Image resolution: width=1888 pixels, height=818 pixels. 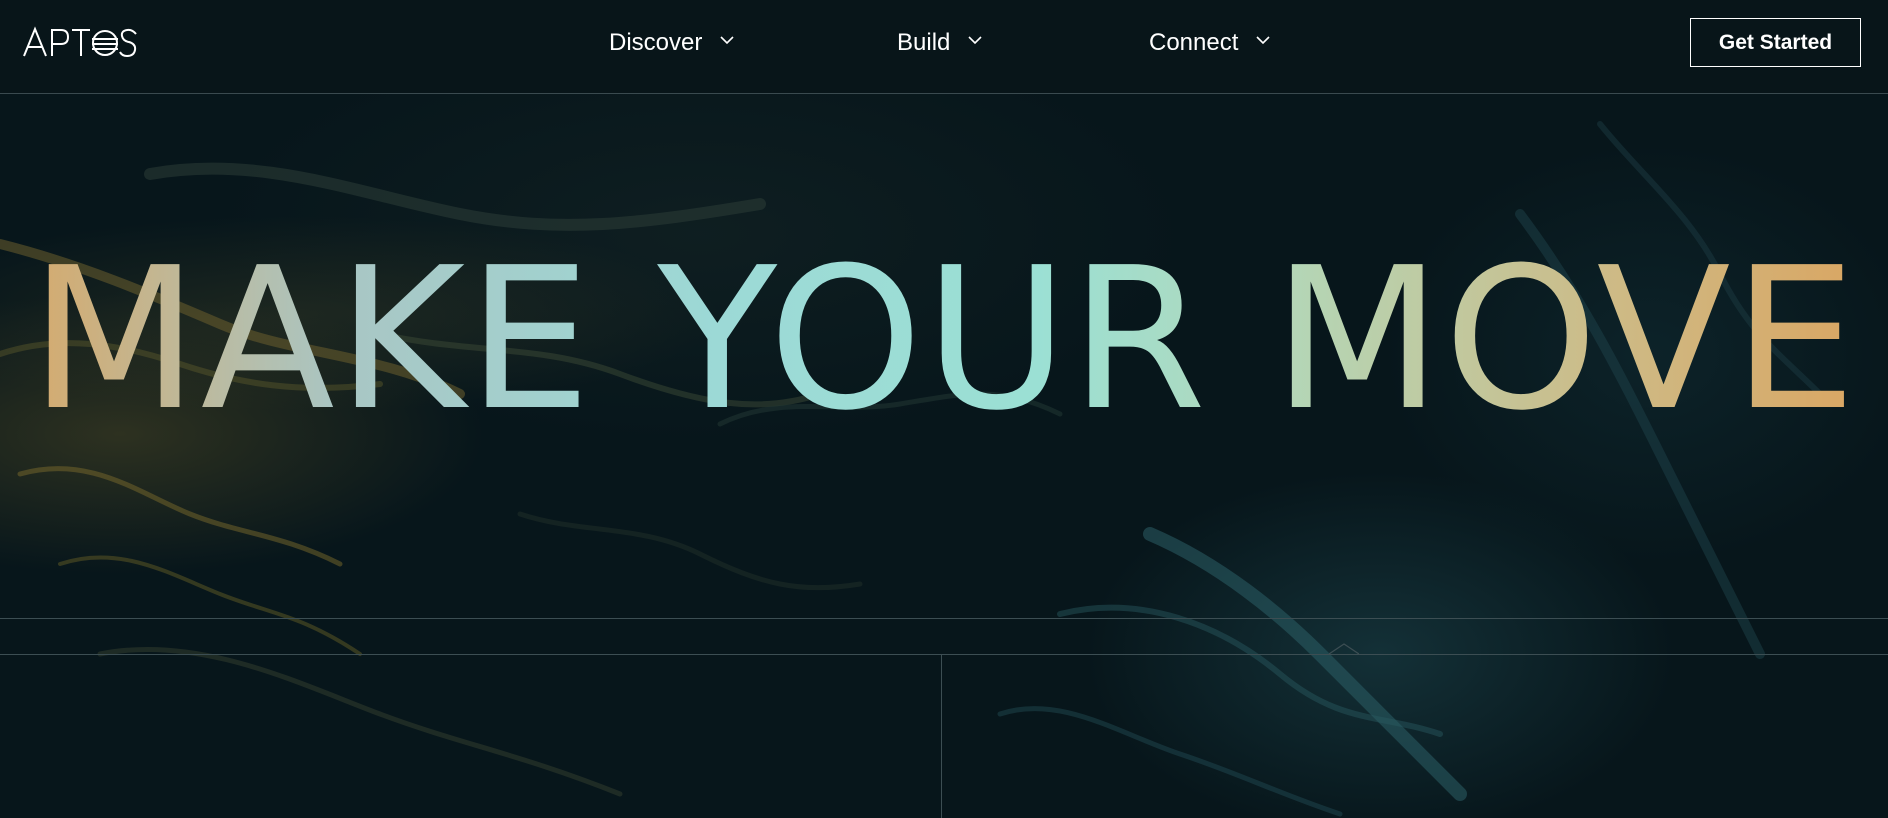 What do you see at coordinates (924, 42) in the screenshot?
I see `nav-build-label: Build` at bounding box center [924, 42].